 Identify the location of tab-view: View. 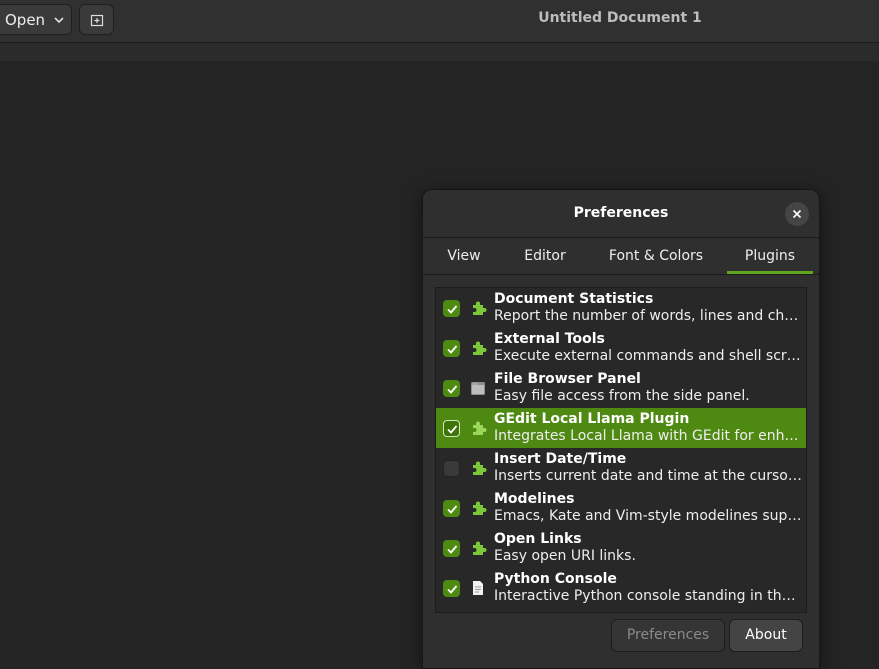
(464, 256).